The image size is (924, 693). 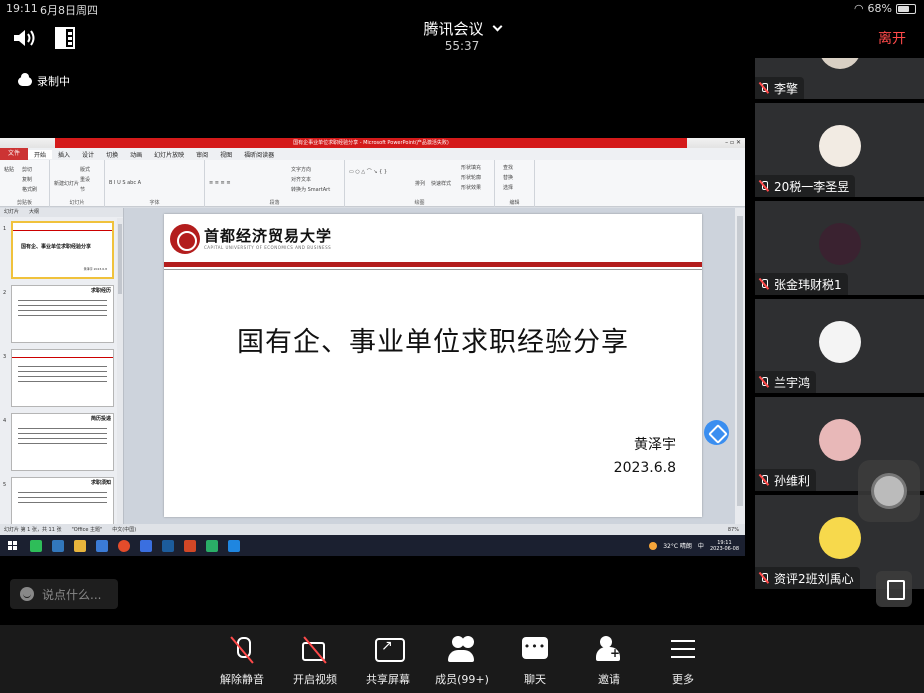 I want to click on shapes-gallery: ▭ ○ △ ⌒ ↘ { }, so click(x=368, y=171).